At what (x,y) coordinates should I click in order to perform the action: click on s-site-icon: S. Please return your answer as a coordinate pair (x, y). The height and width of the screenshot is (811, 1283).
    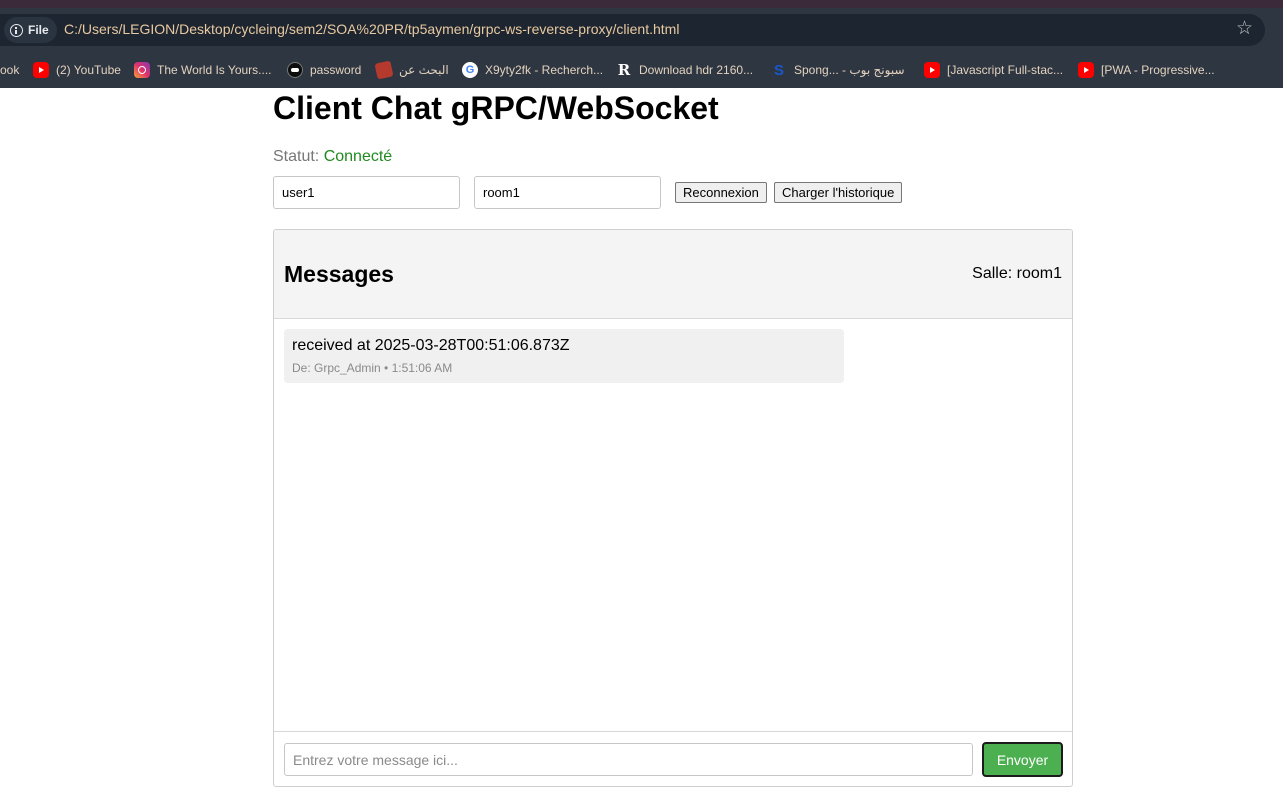
    Looking at the image, I should click on (778, 70).